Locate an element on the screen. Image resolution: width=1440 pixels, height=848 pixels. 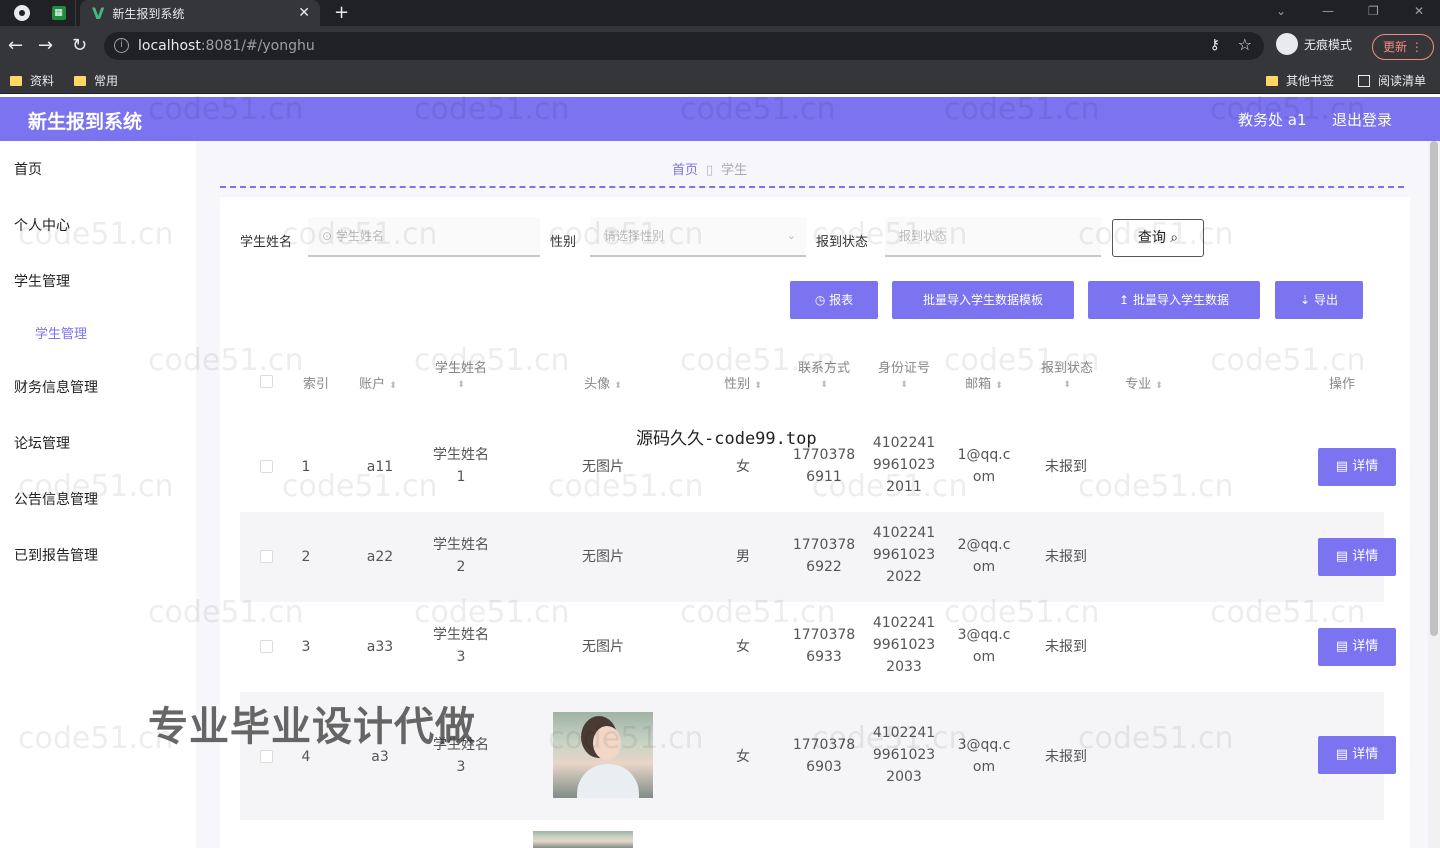
cell-contact: 1770378 6911 is located at coordinates (824, 466).